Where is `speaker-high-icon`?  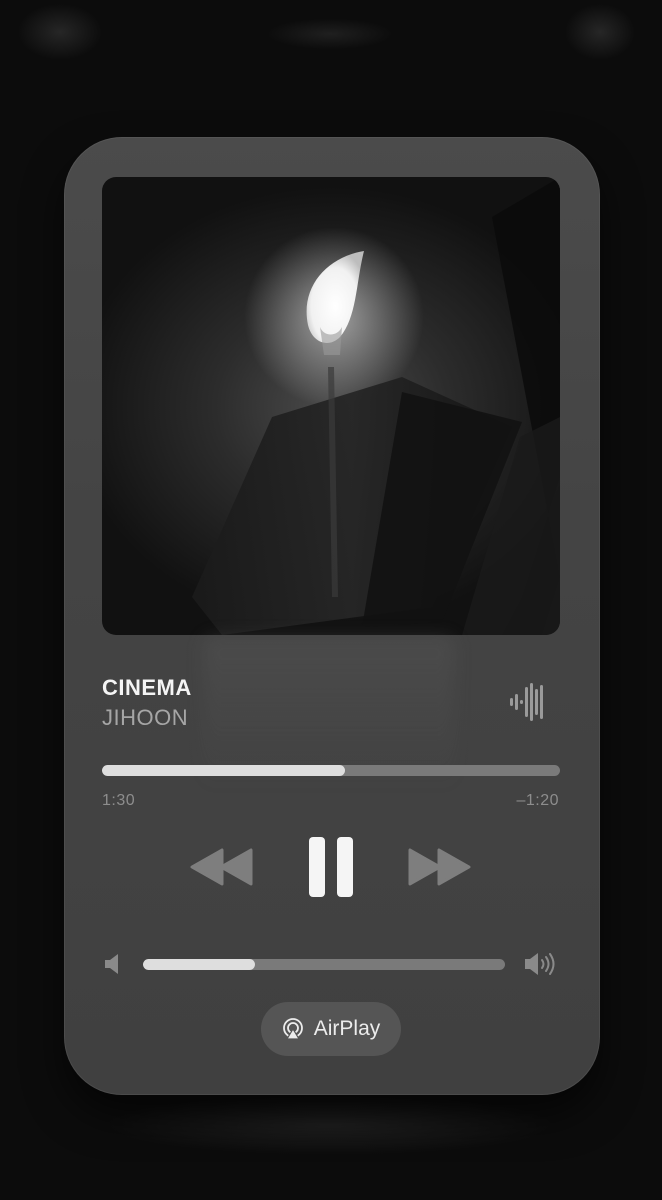 speaker-high-icon is located at coordinates (541, 966).